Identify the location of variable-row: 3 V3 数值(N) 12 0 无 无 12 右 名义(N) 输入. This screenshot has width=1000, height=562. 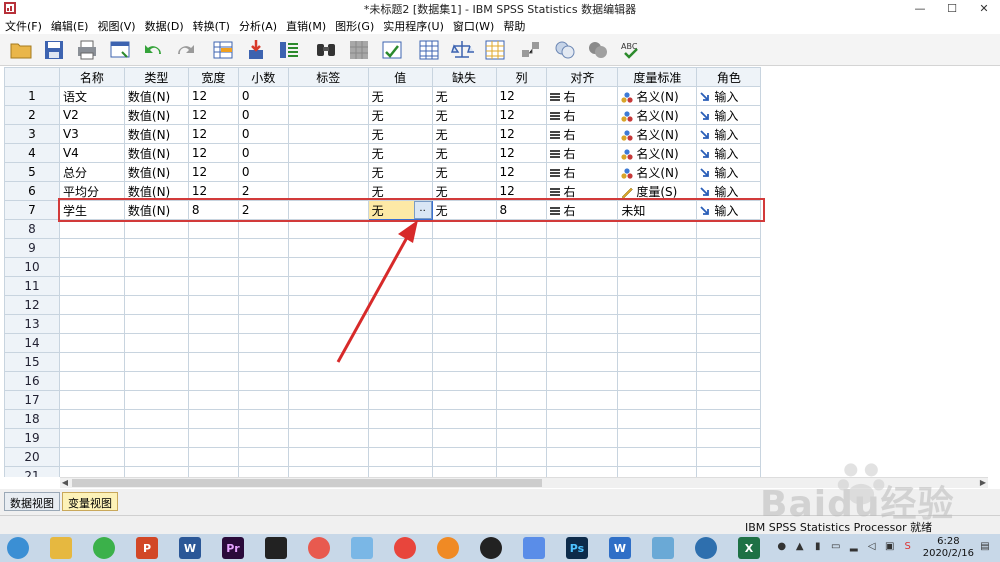
(496, 134).